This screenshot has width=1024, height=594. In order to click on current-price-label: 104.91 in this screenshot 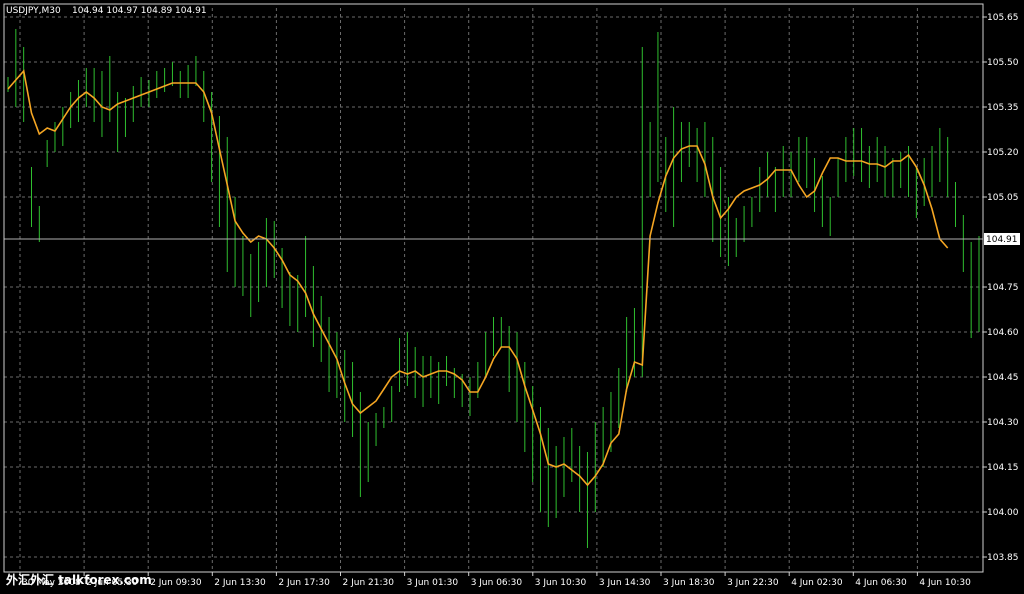, I will do `click(1002, 240)`.